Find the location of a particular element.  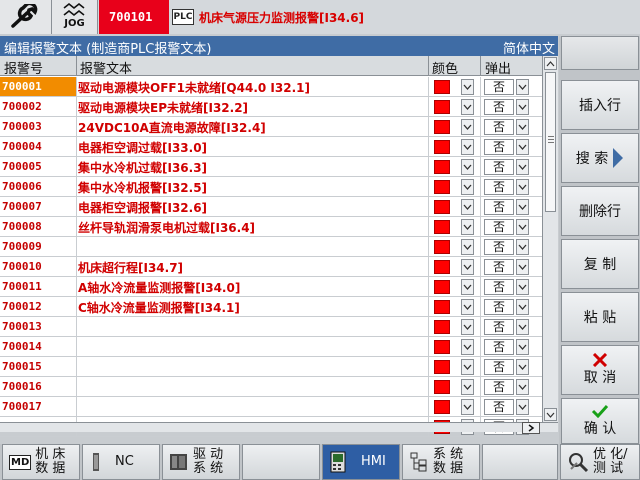

alarm-number-cell: 700016 is located at coordinates (38, 386).